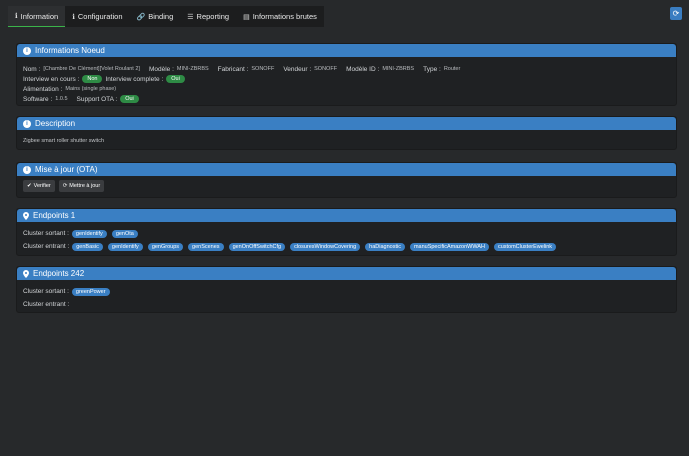  Describe the element at coordinates (326, 69) in the screenshot. I see `vendeur-value: SONOFF` at that location.